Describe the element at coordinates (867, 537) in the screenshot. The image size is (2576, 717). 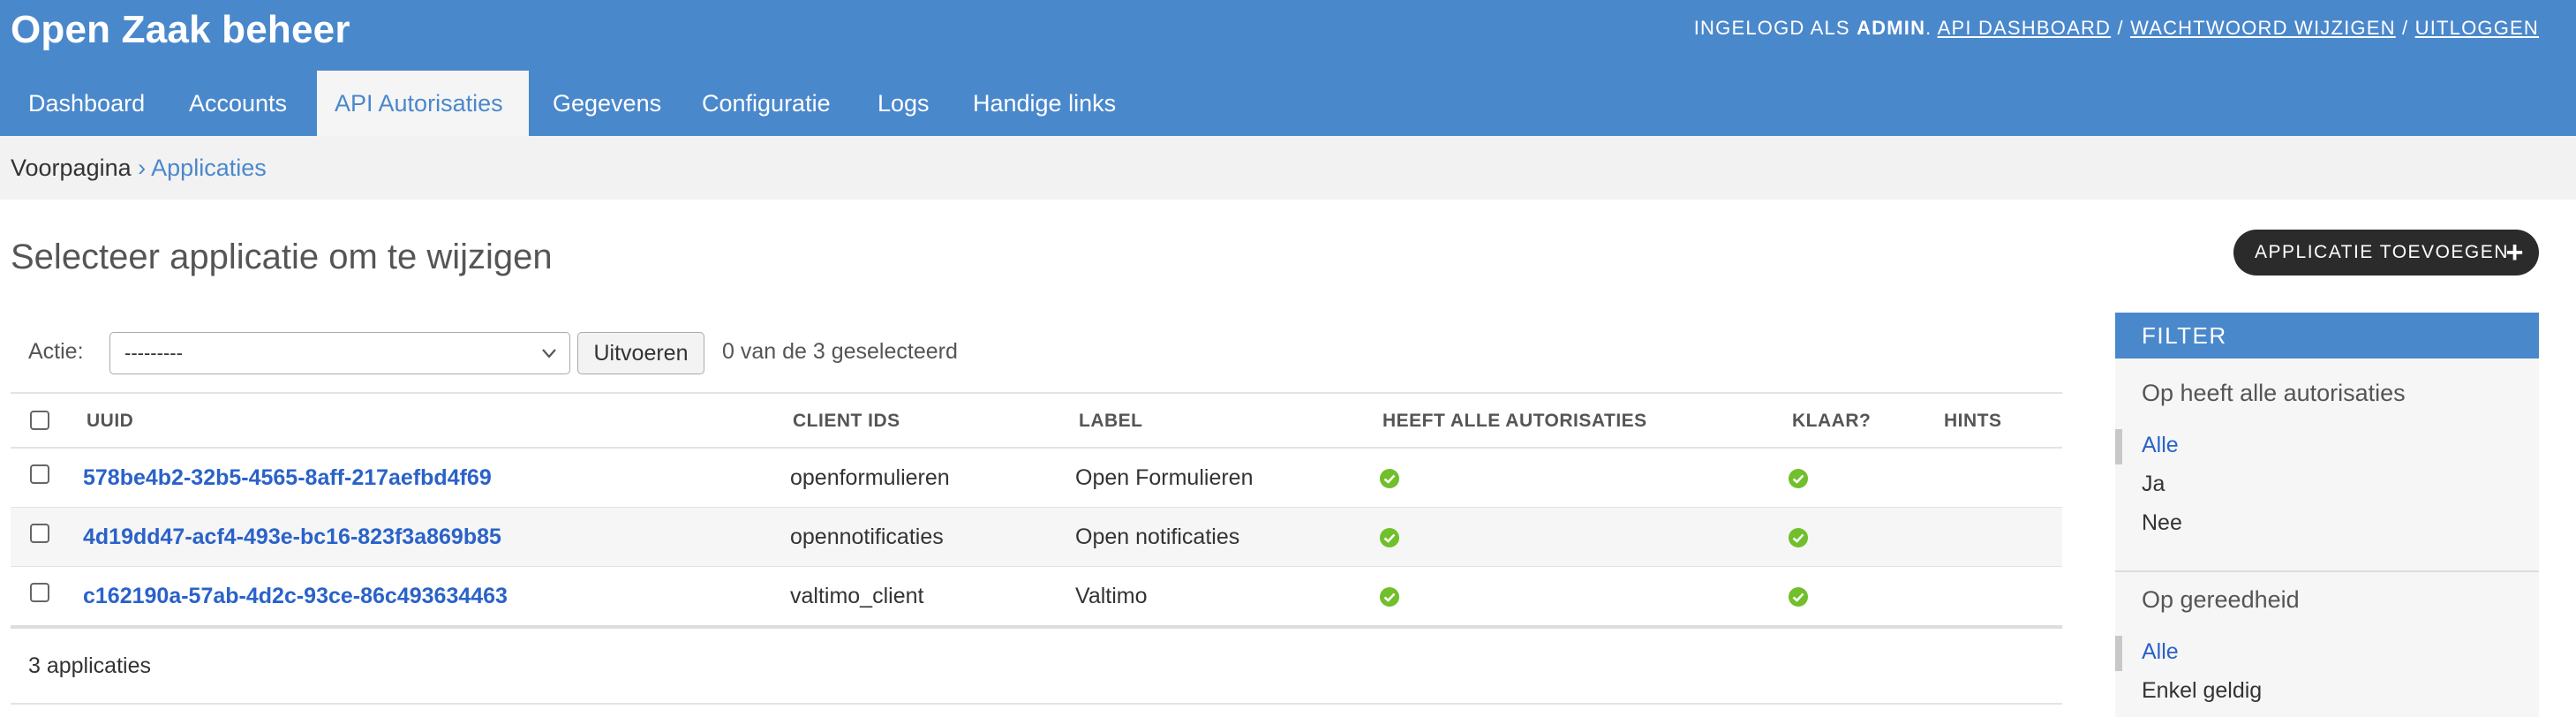
I see `client-ids-cell: opennotificaties` at that location.